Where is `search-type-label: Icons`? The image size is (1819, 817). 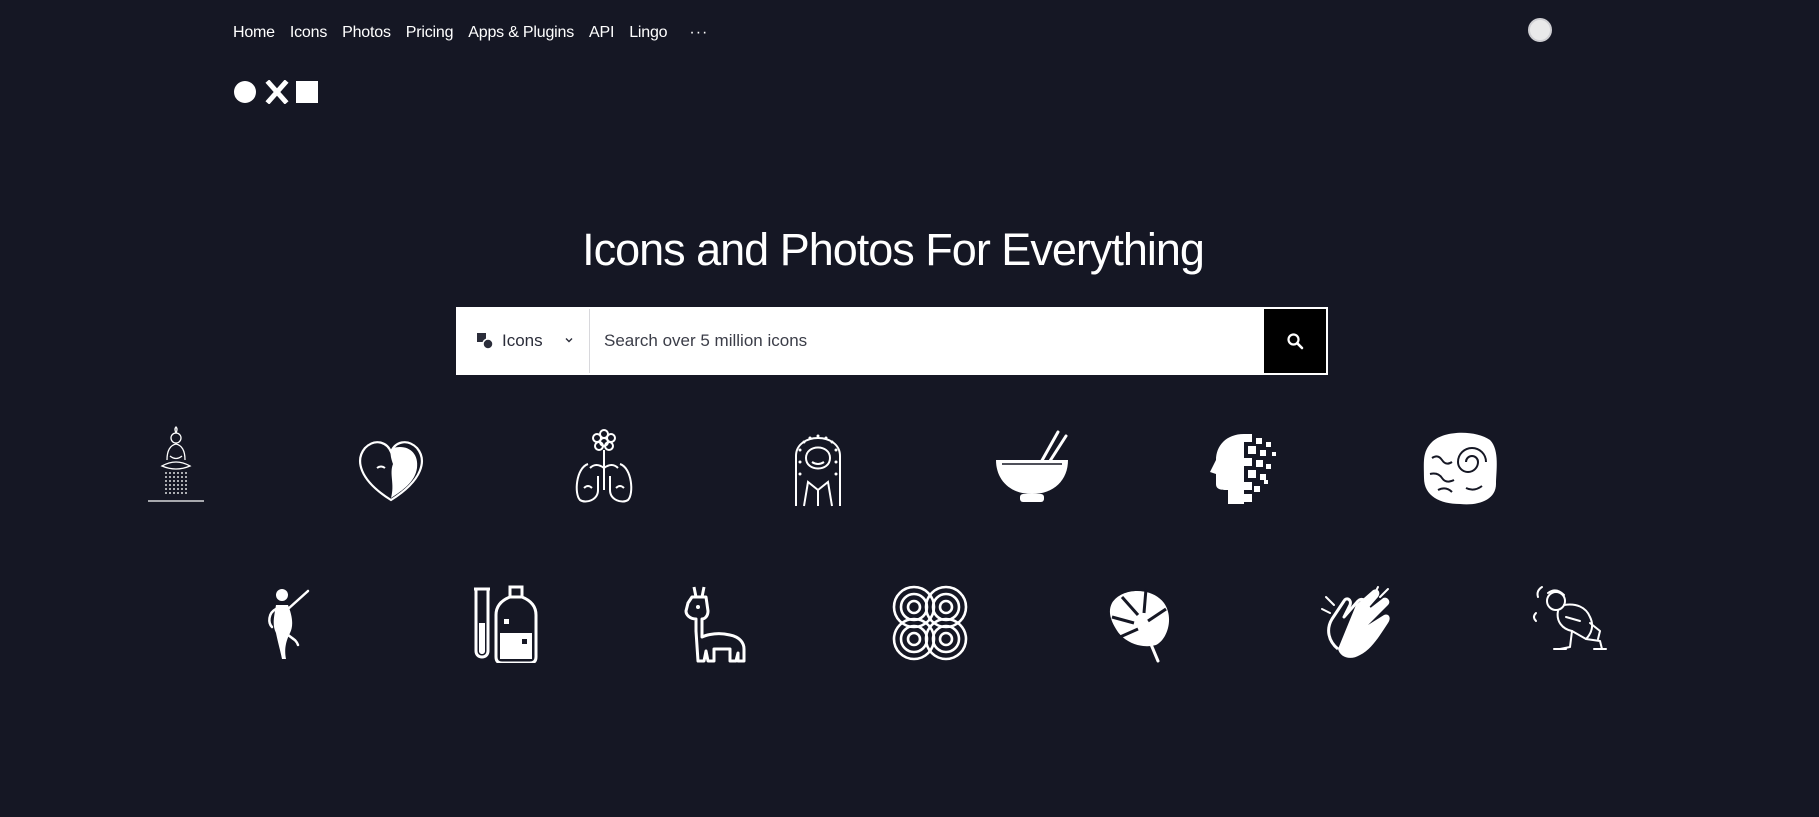 search-type-label: Icons is located at coordinates (522, 340).